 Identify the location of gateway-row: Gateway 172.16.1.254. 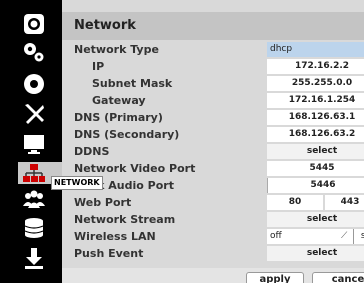
(213, 101).